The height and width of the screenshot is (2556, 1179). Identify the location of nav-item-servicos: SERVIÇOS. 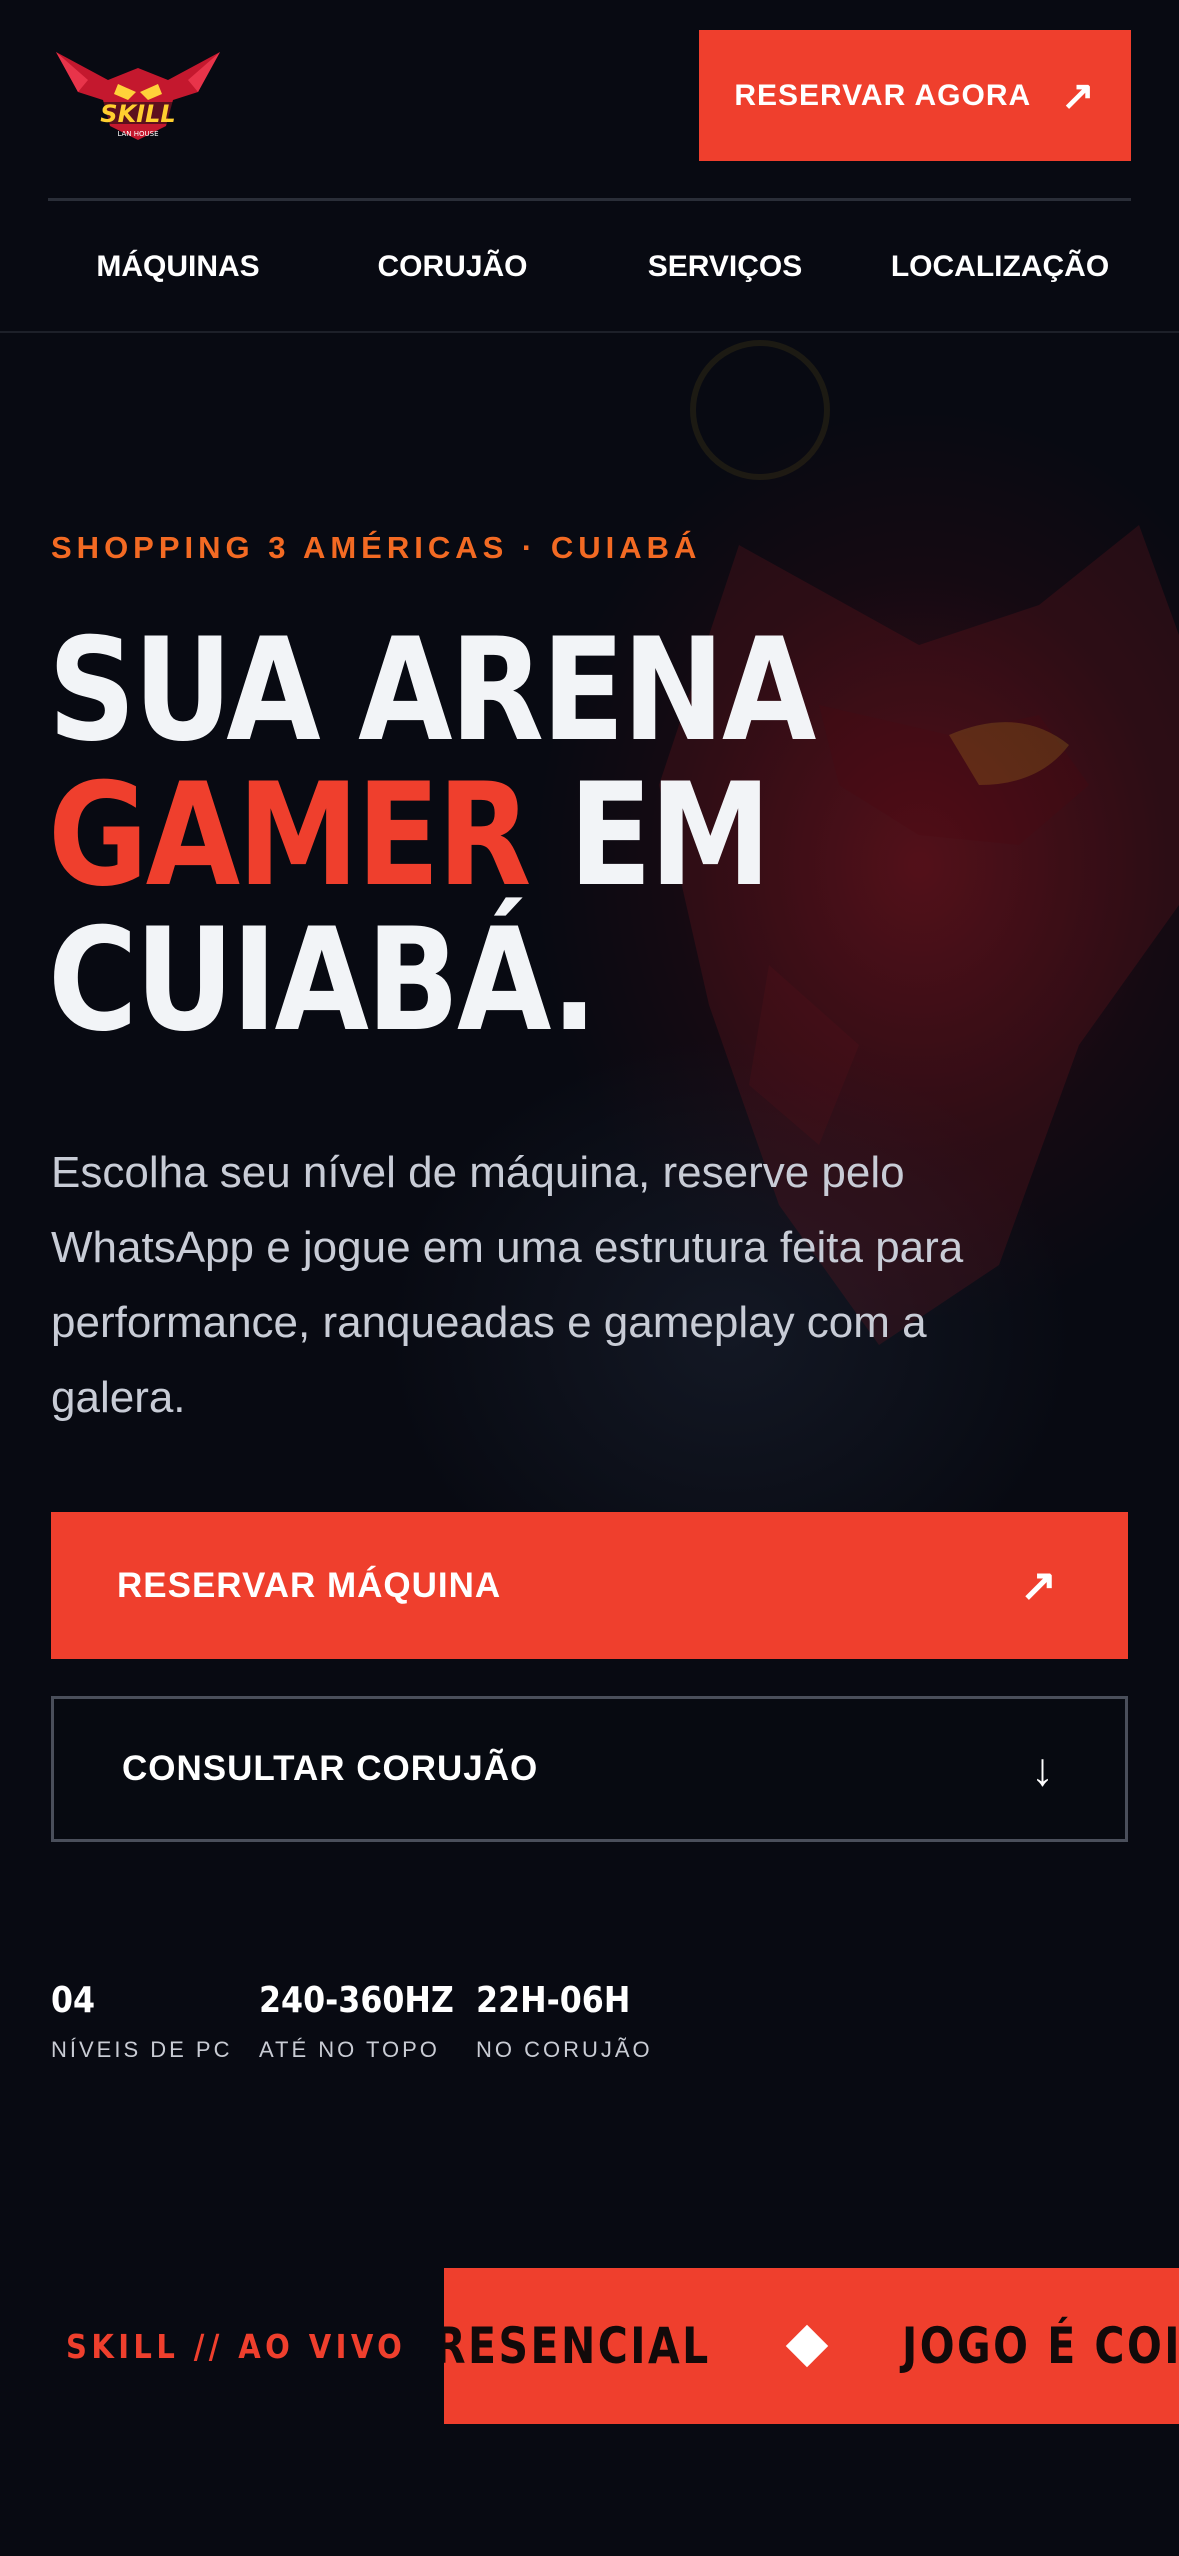
(725, 267).